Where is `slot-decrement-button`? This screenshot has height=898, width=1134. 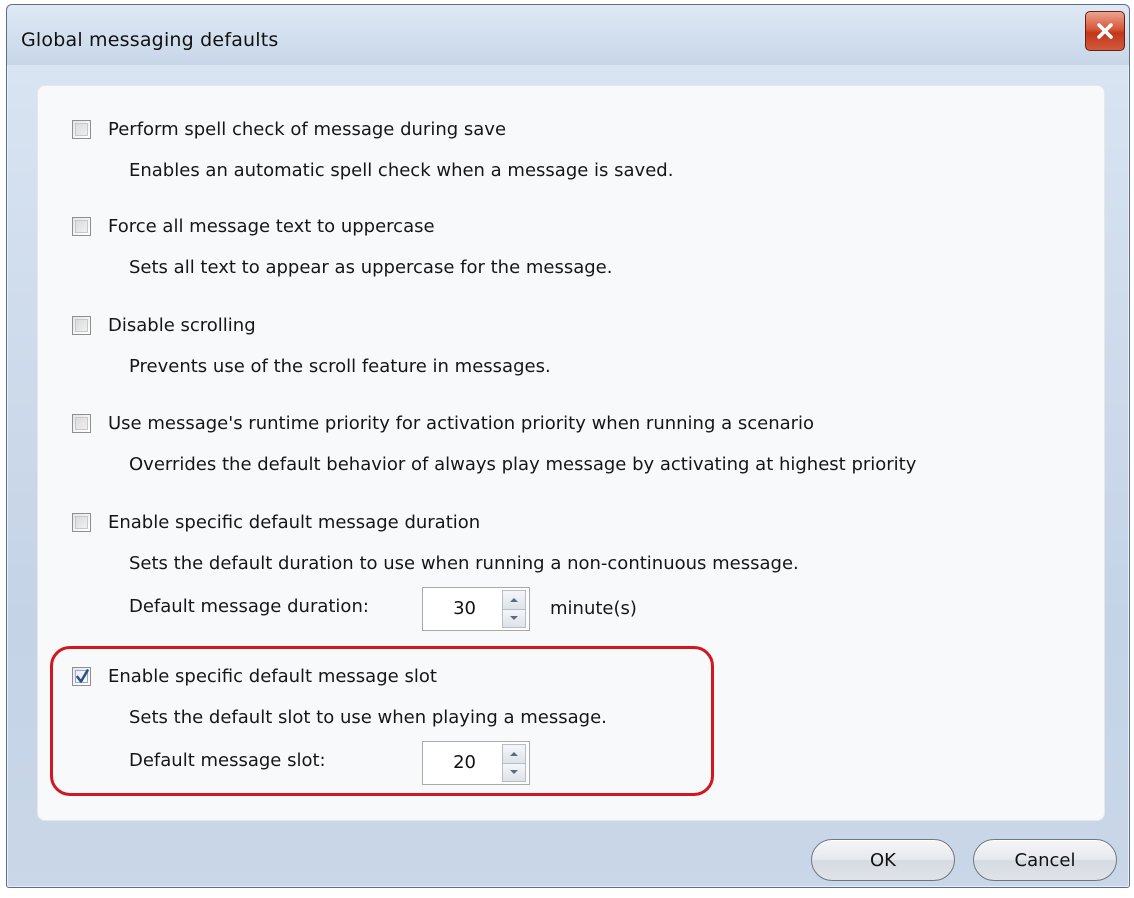 slot-decrement-button is located at coordinates (514, 772).